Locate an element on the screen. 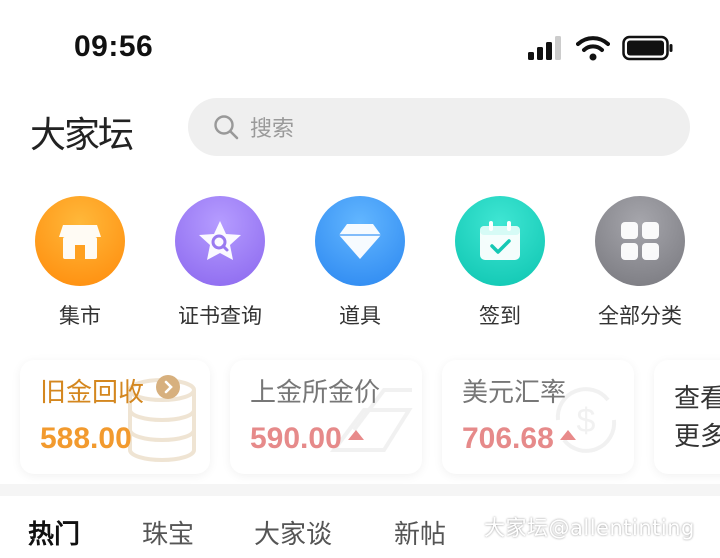  tab-jewelry: 珠宝 is located at coordinates (168, 532).